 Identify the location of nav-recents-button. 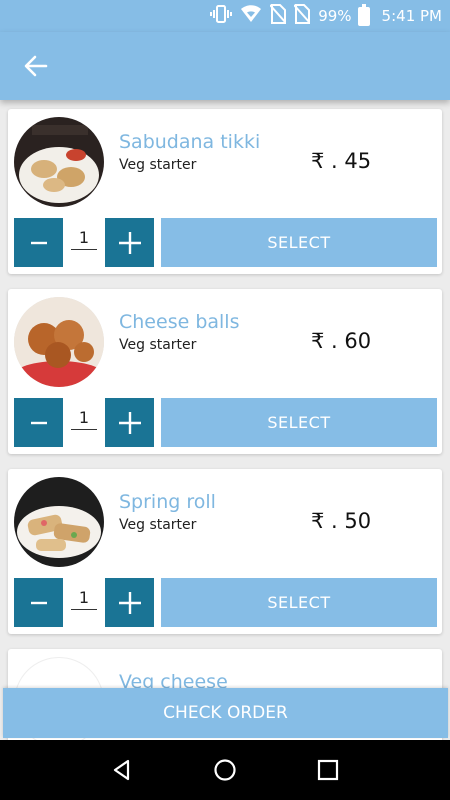
(328, 770).